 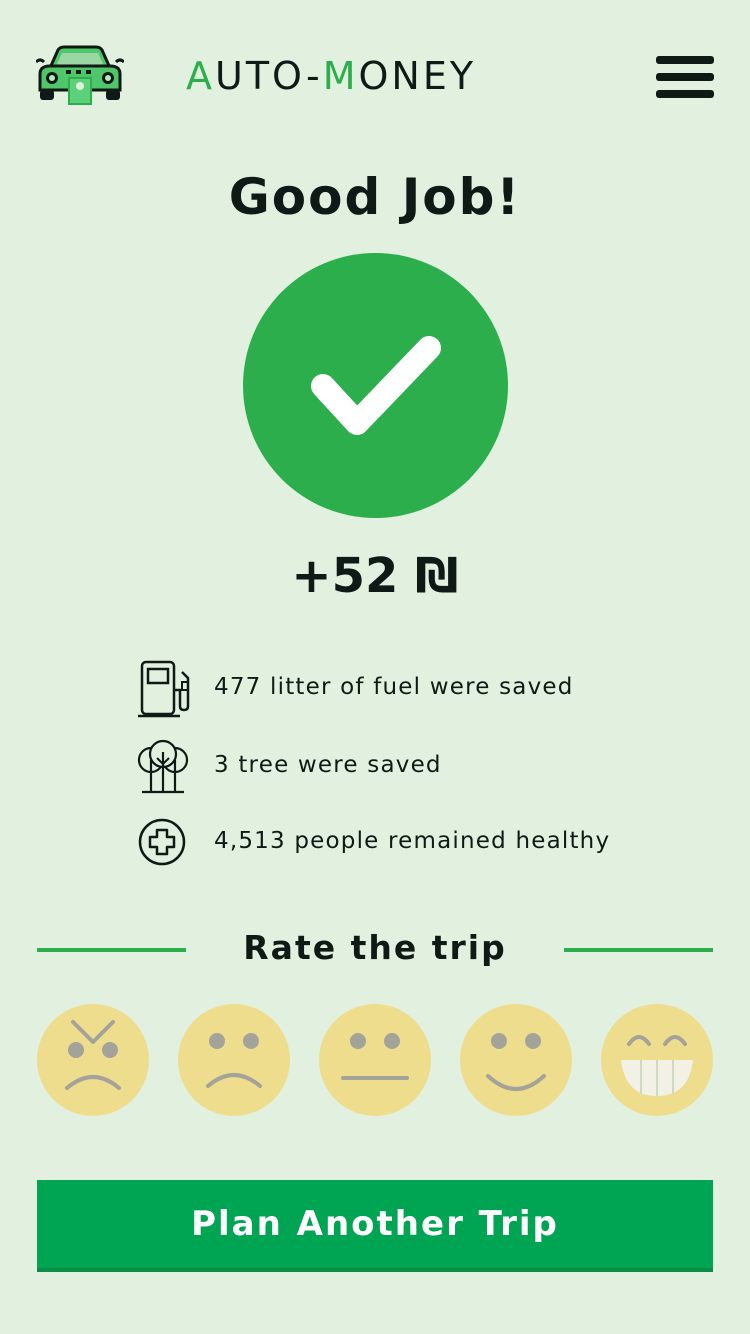 I want to click on stat-fuel-saved: 477 litter of fuel were saved, so click(x=416, y=690).